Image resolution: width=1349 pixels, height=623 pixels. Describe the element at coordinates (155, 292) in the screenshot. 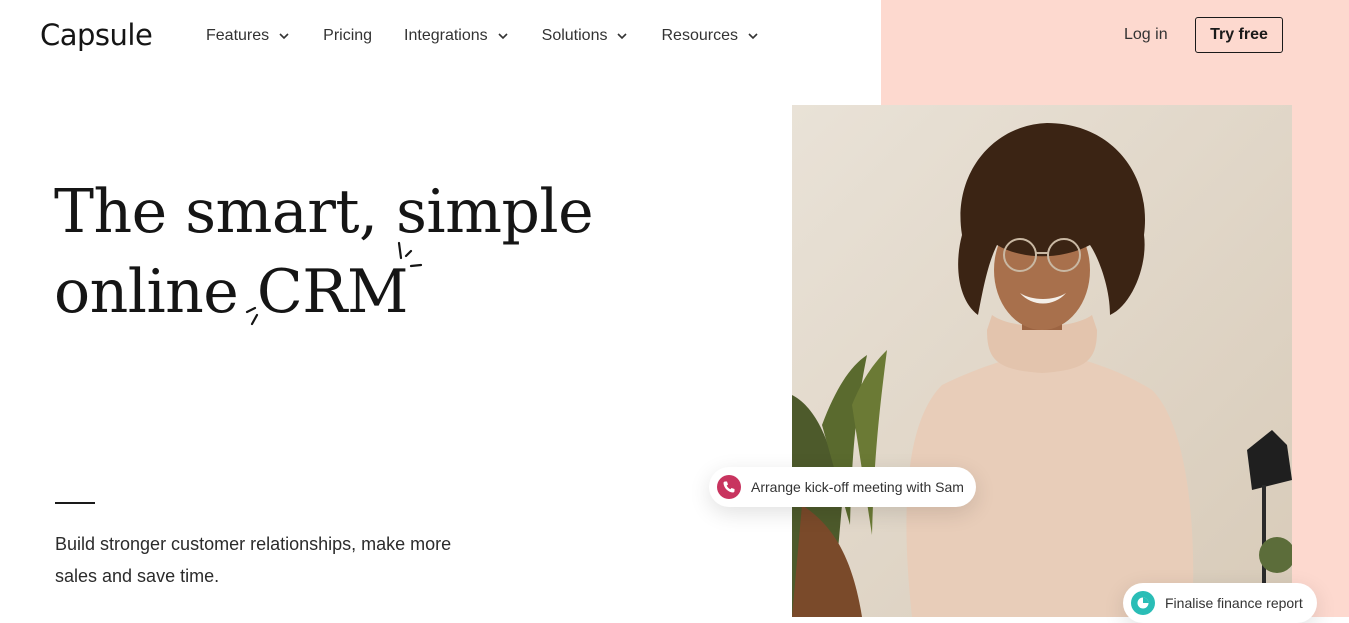

I see `headline-prefix: online` at that location.